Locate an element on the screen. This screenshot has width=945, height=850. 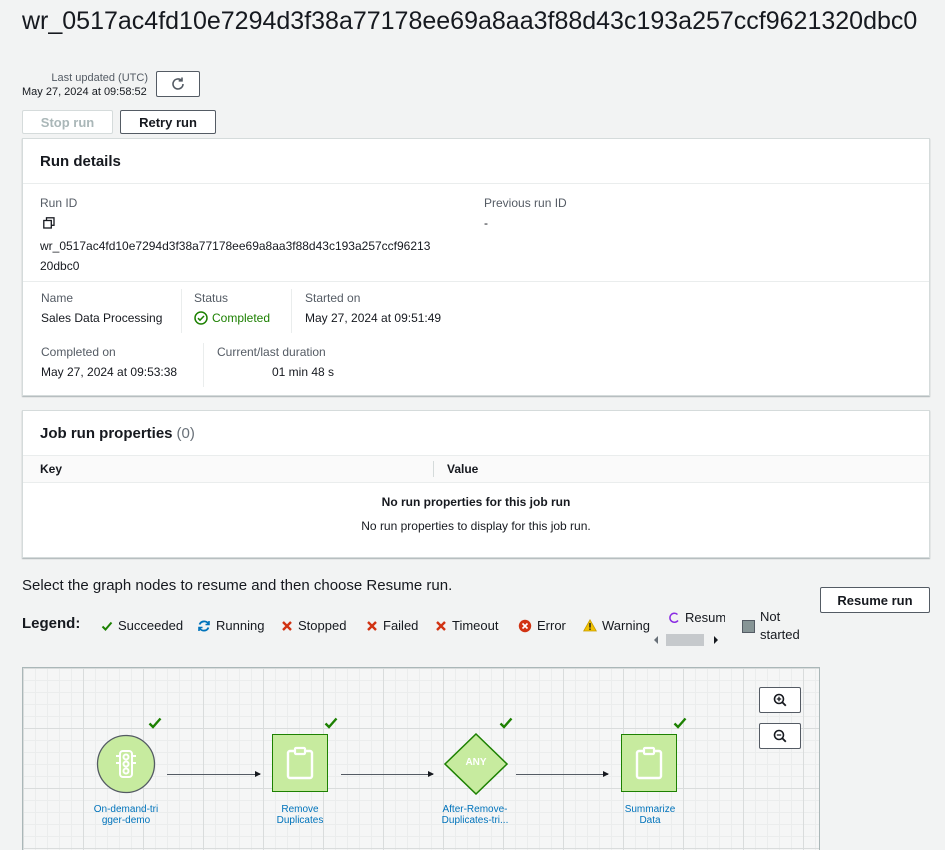
copy-icon is located at coordinates (49, 225).